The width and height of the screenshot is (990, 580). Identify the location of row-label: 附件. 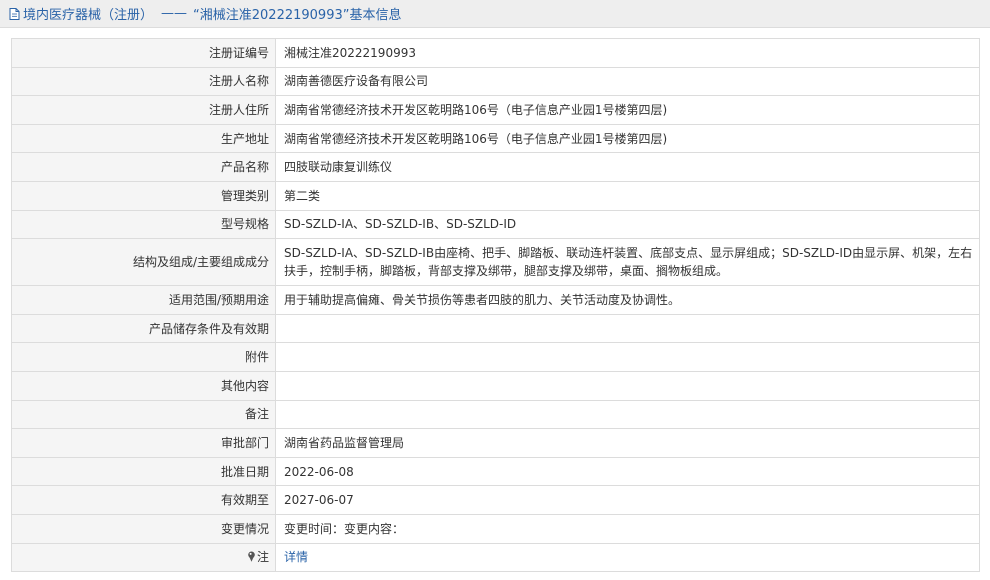
(143, 357).